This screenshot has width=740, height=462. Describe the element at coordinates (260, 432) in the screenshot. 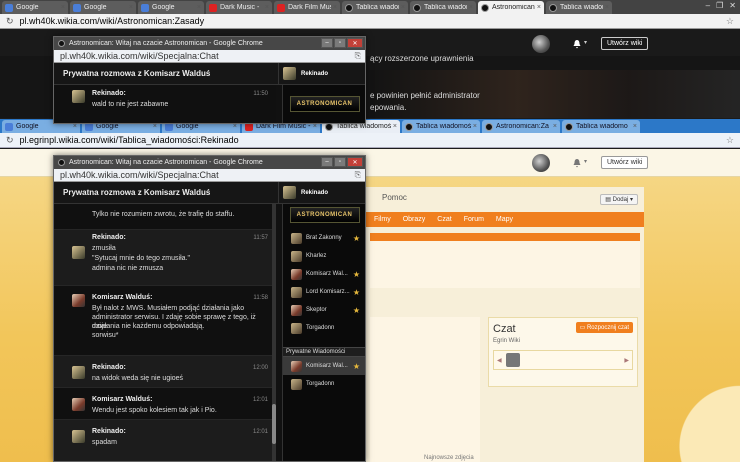

I see `message-time: 12:01` at that location.